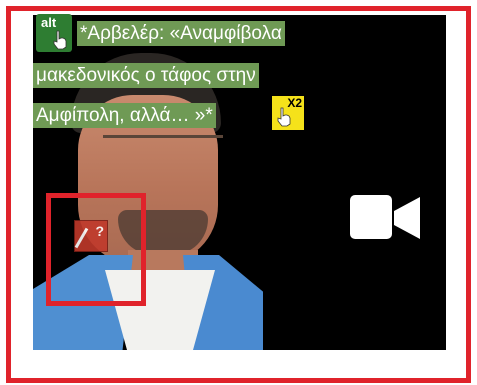 The width and height of the screenshot is (477, 385). Describe the element at coordinates (99, 231) in the screenshot. I see `small-icon-label: ?` at that location.